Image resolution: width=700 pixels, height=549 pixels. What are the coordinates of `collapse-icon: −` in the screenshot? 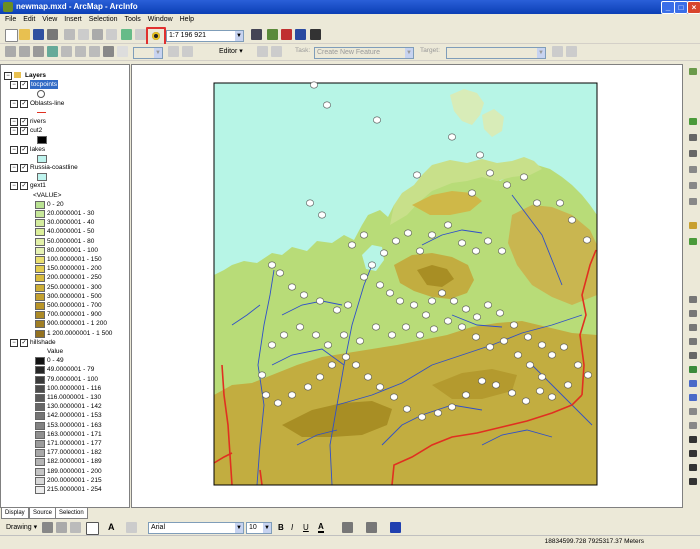 It's located at (8, 76).